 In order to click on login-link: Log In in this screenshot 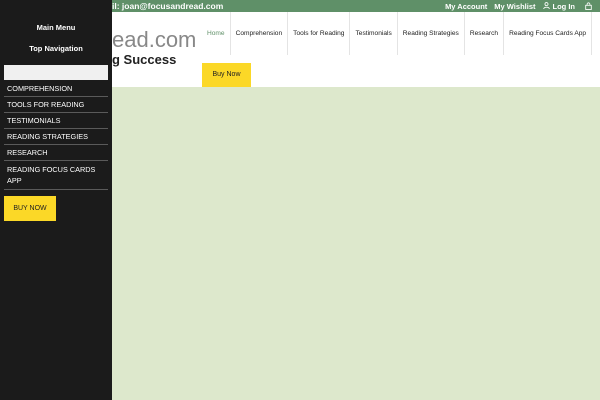, I will do `click(559, 6)`.